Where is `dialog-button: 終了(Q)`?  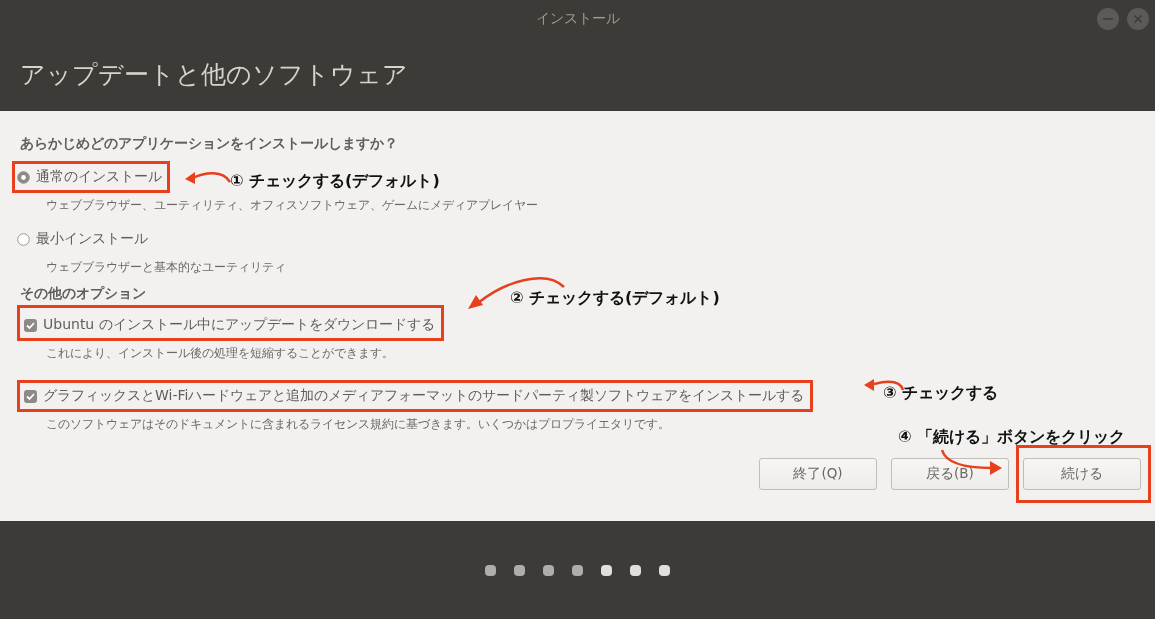
dialog-button: 終了(Q) is located at coordinates (818, 474).